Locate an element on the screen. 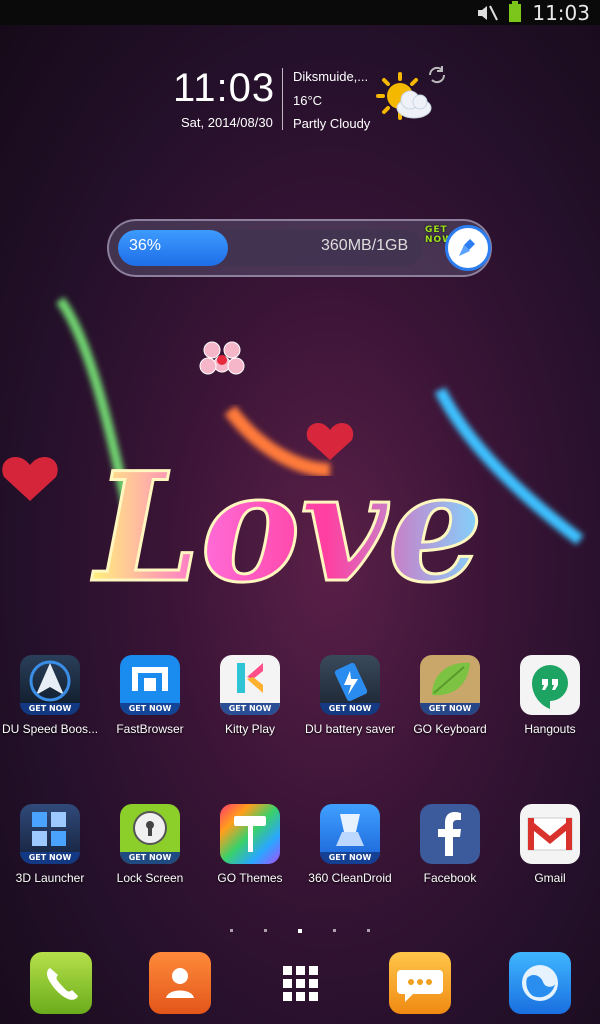 This screenshot has width=600, height=1024. phone-icon is located at coordinates (61, 983).